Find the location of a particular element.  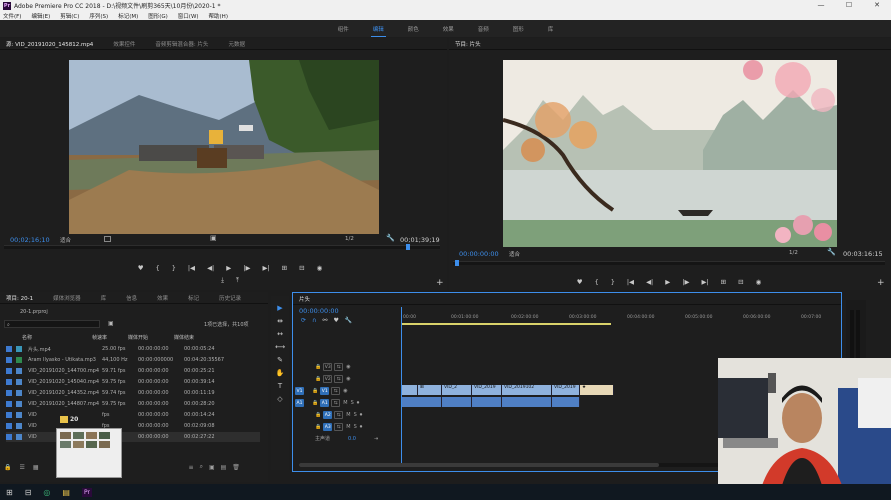

marker-icon: ♥ is located at coordinates (335, 320).